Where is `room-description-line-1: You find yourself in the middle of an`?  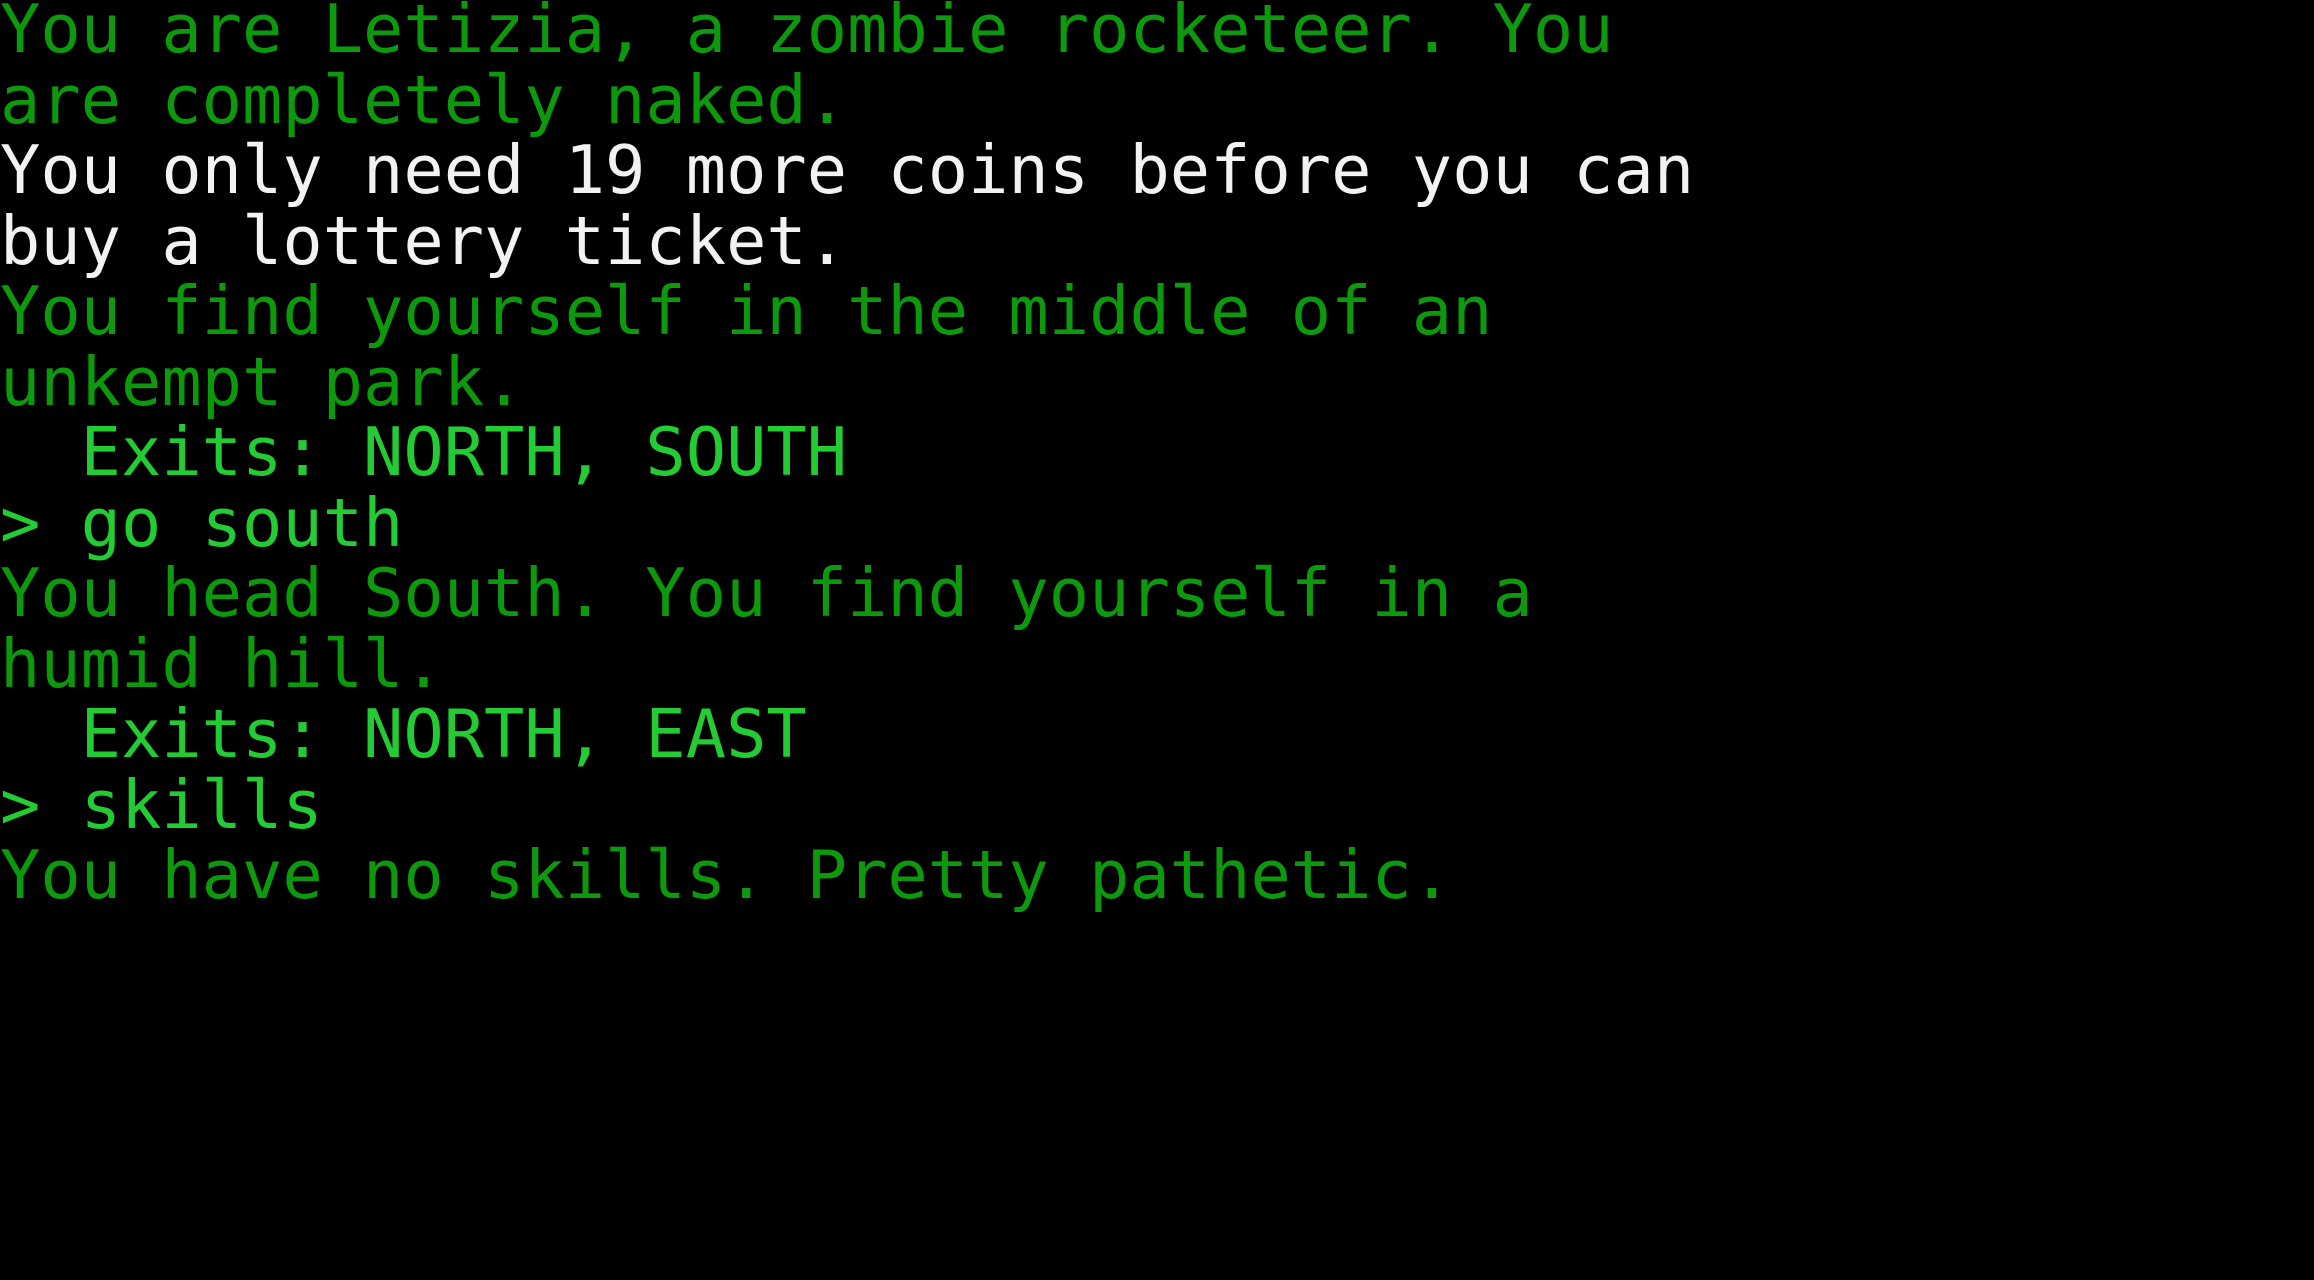
room-description-line-1: You find yourself in the middle of an is located at coordinates (746, 311).